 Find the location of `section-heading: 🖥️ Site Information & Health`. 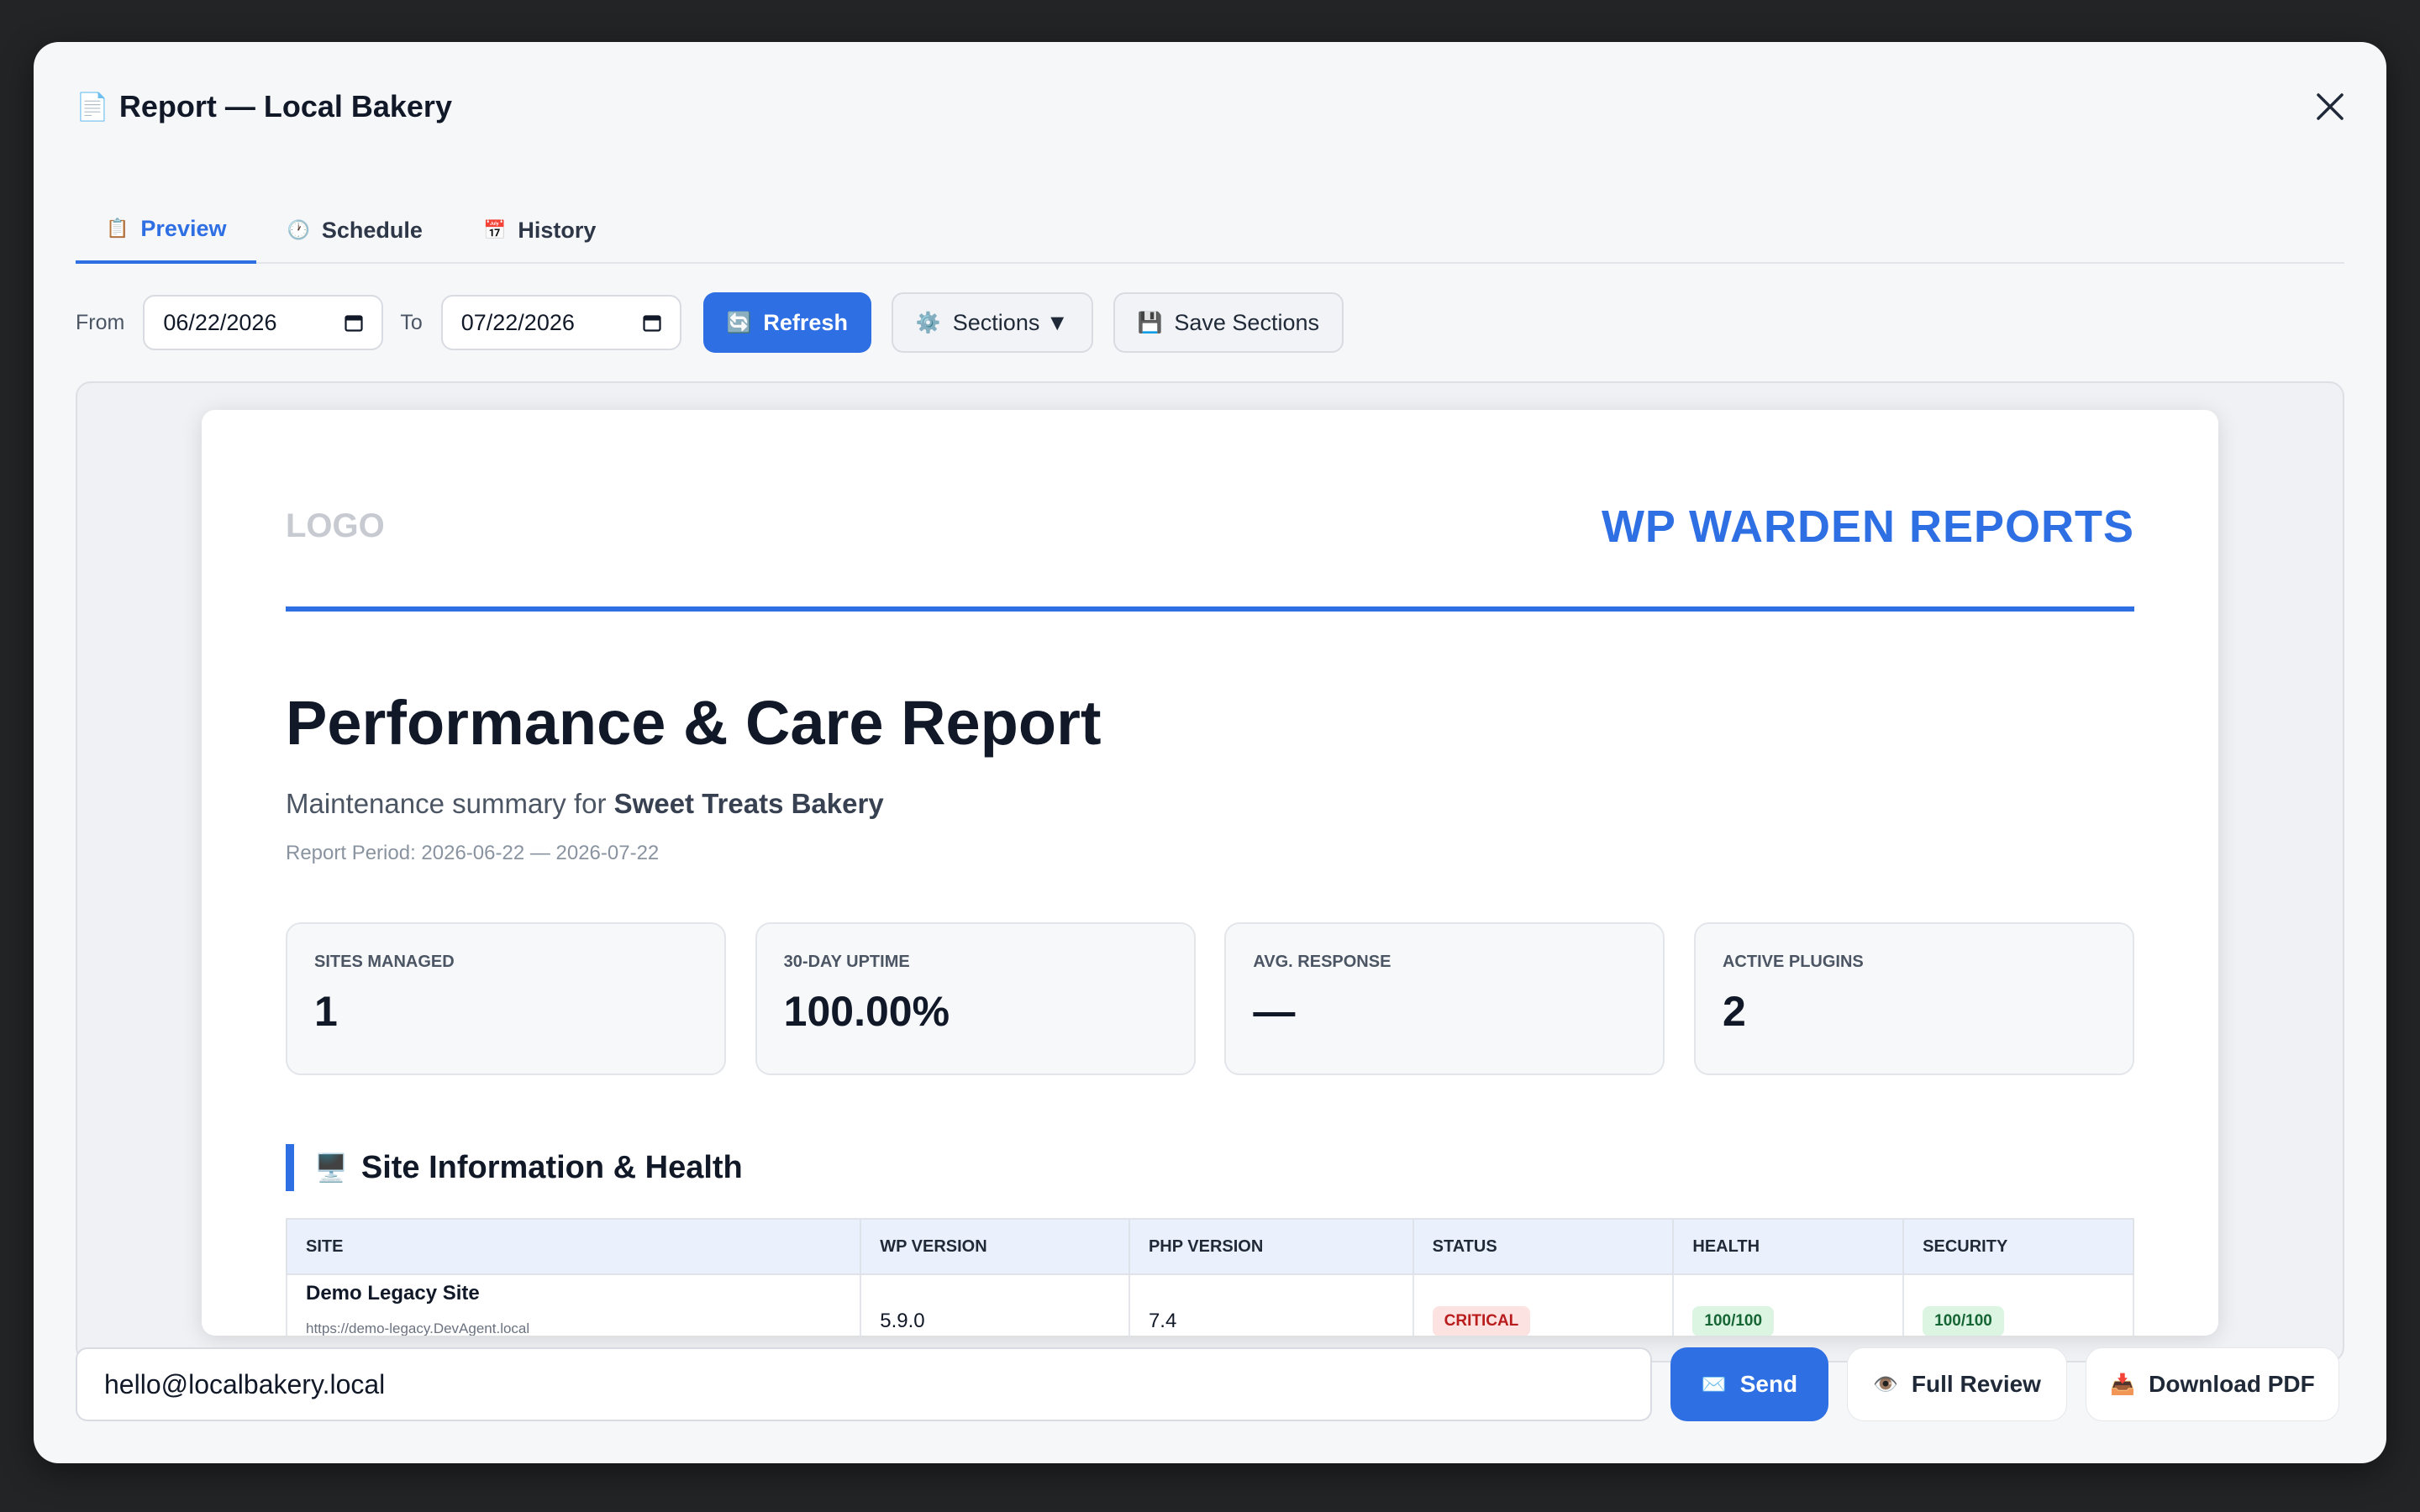

section-heading: 🖥️ Site Information & Health is located at coordinates (514, 1167).